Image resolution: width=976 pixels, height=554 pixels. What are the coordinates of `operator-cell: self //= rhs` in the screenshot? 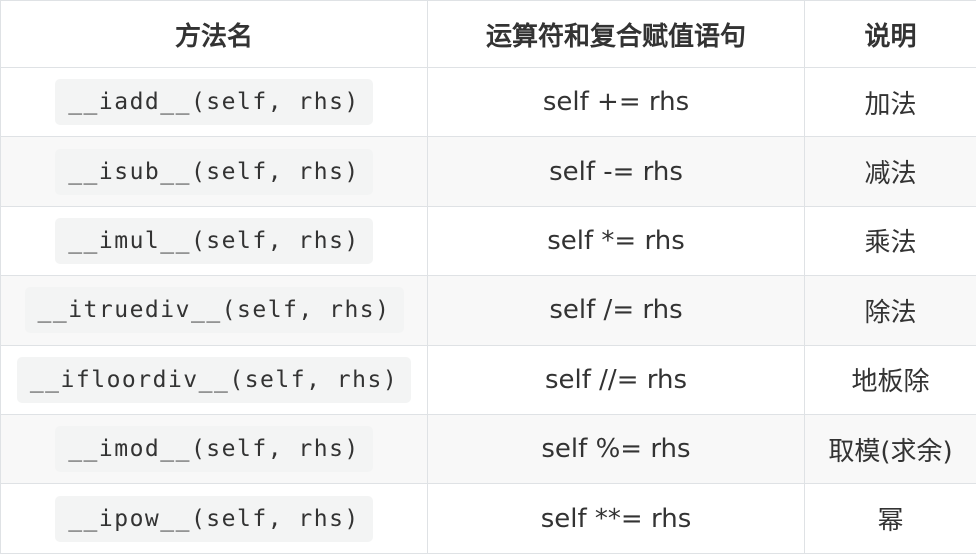 It's located at (616, 379).